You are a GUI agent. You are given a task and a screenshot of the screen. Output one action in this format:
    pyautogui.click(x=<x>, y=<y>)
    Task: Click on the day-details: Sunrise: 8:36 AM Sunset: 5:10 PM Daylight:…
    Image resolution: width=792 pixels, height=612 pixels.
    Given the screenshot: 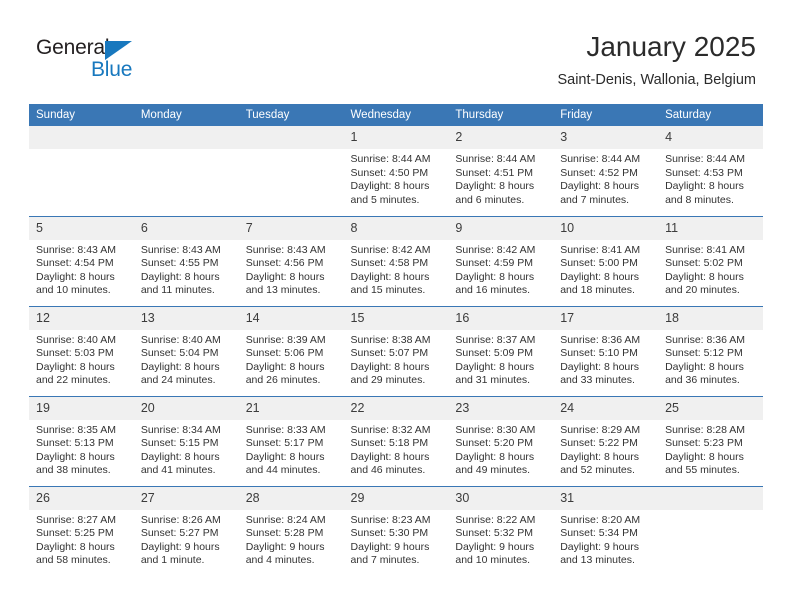 What is the action you would take?
    pyautogui.click(x=605, y=359)
    